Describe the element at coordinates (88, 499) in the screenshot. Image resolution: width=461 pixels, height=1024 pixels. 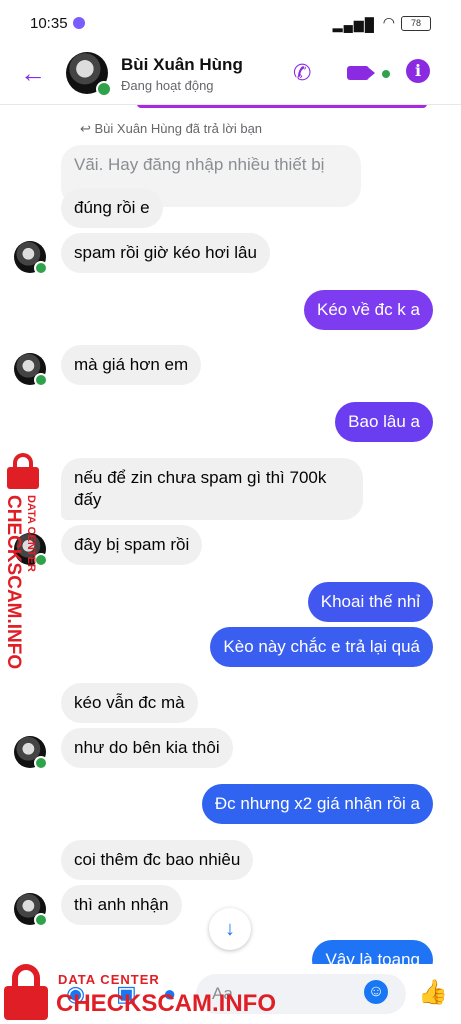
I see `message-line: đấy` at that location.